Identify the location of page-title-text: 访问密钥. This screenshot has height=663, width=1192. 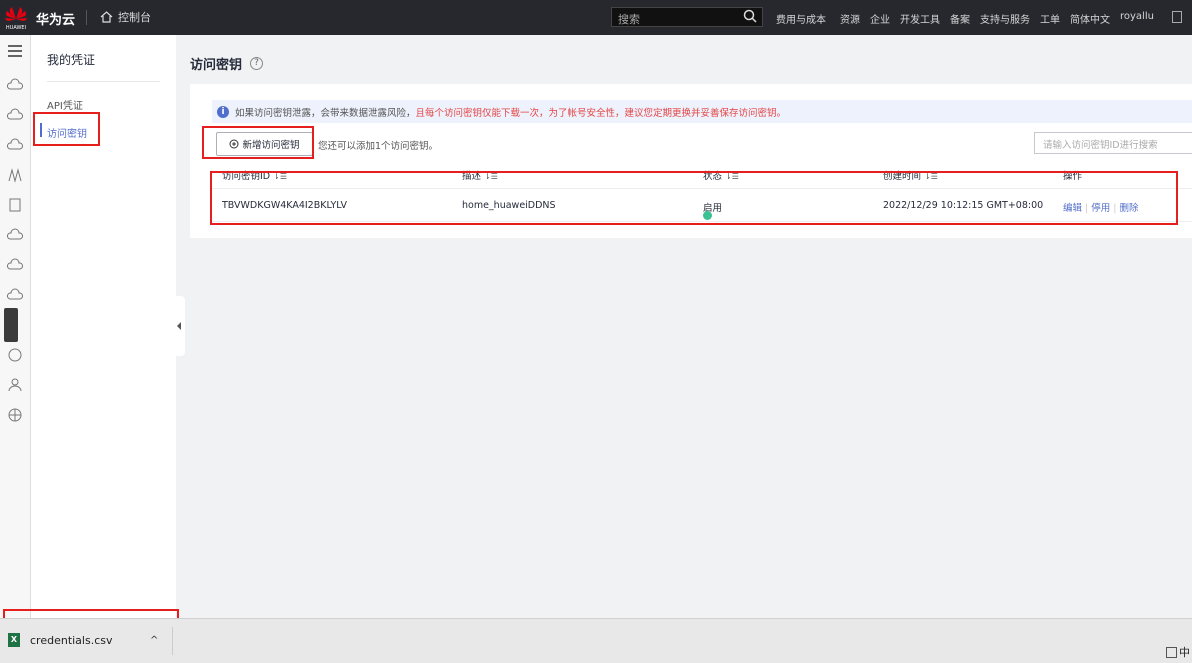
(216, 65).